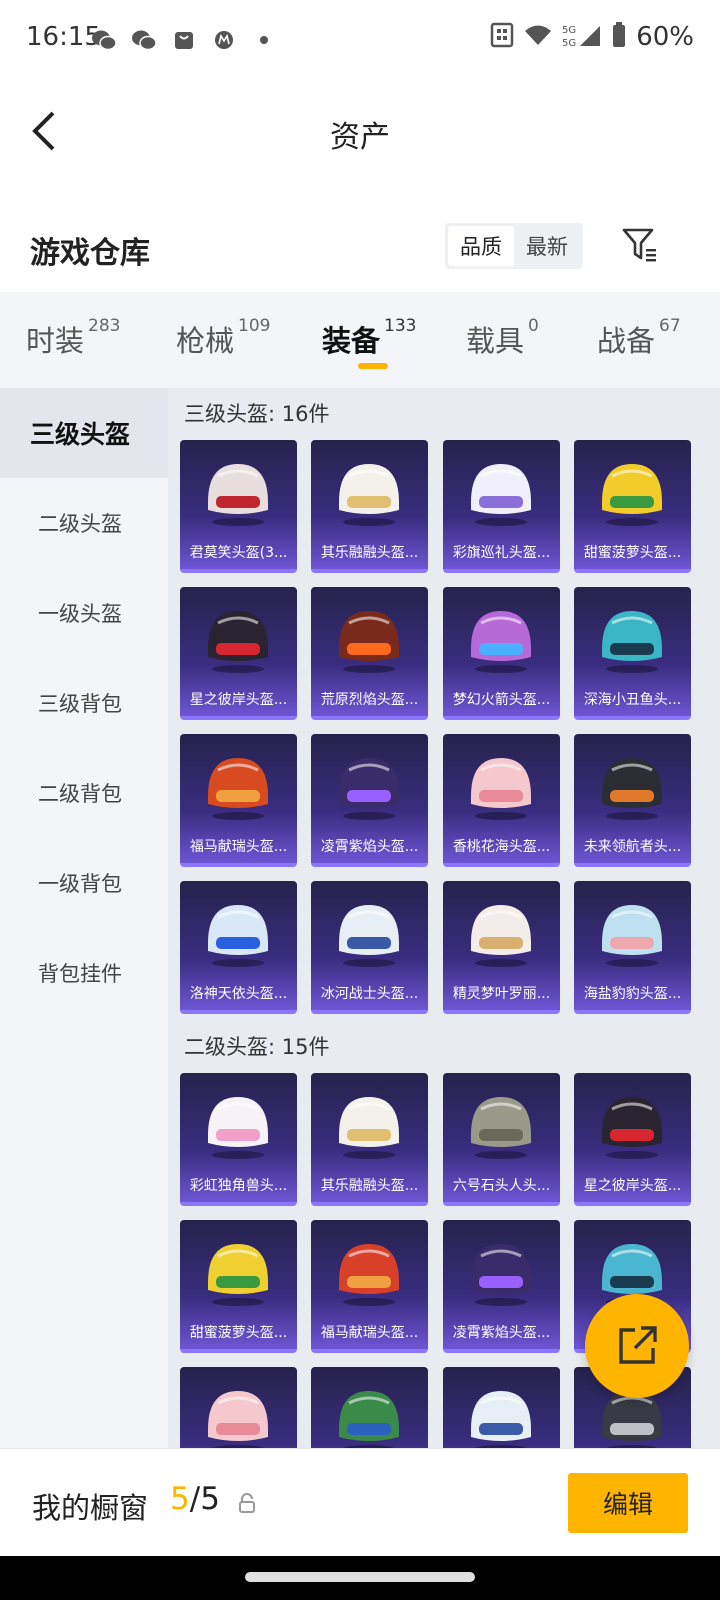 The width and height of the screenshot is (720, 1600). What do you see at coordinates (84, 613) in the screenshot?
I see `sidebar-item-level1-helmet: 一级头盔` at bounding box center [84, 613].